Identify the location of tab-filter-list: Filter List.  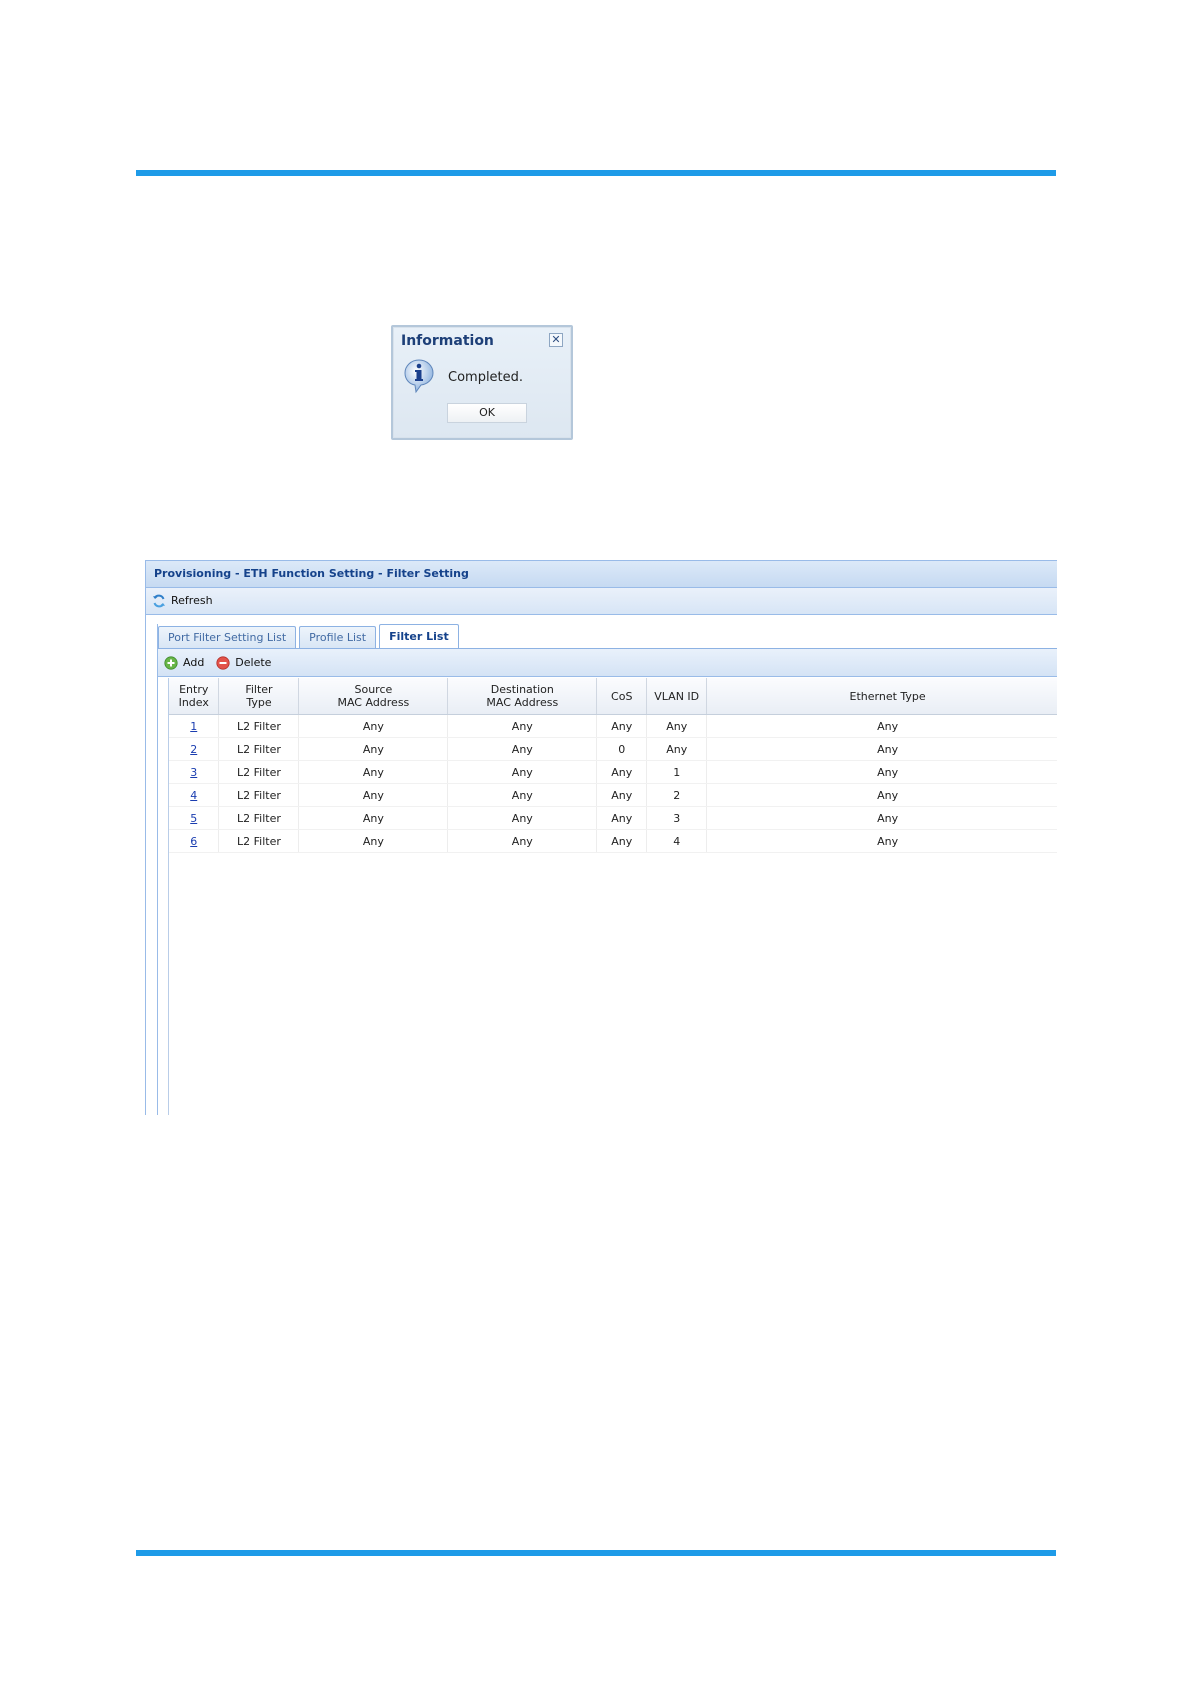
(419, 636).